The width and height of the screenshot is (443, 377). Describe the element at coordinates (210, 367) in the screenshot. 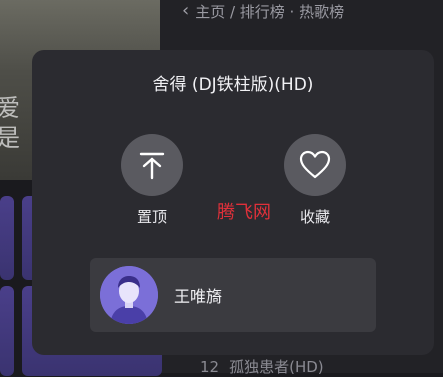

I see `list-item-number: 12` at that location.